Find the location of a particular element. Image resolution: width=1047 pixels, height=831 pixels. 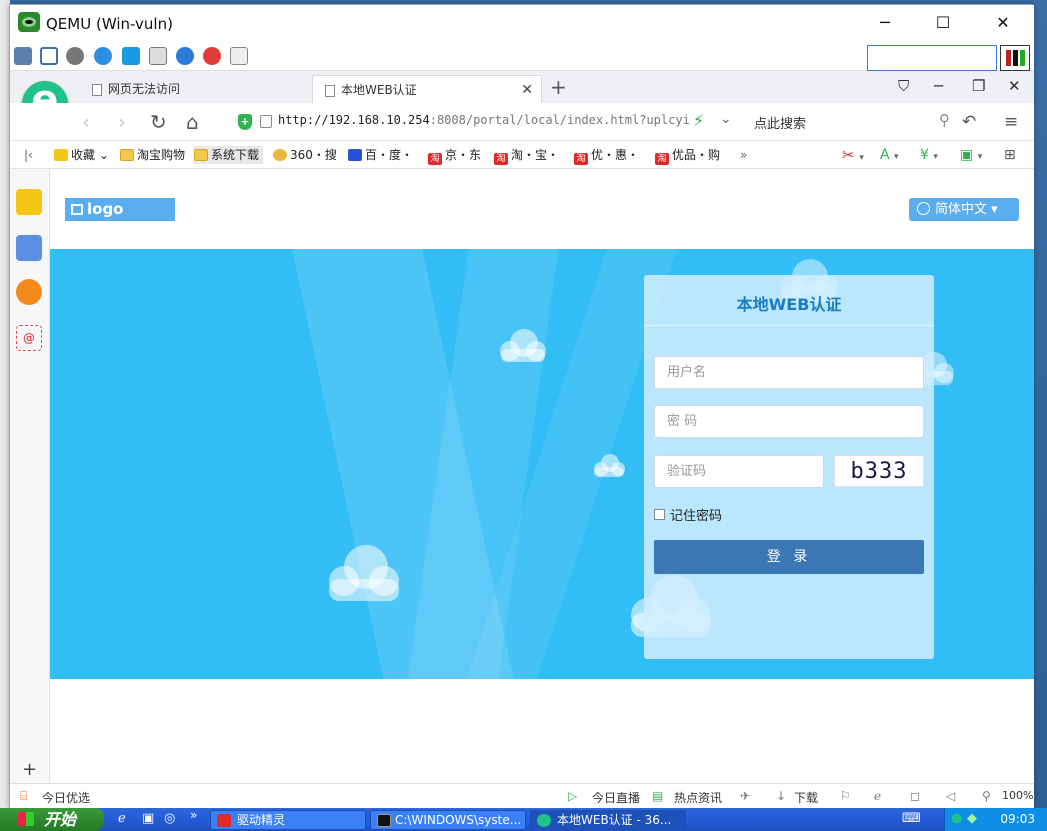

close-browser-icon: ✕ is located at coordinates (1014, 86).